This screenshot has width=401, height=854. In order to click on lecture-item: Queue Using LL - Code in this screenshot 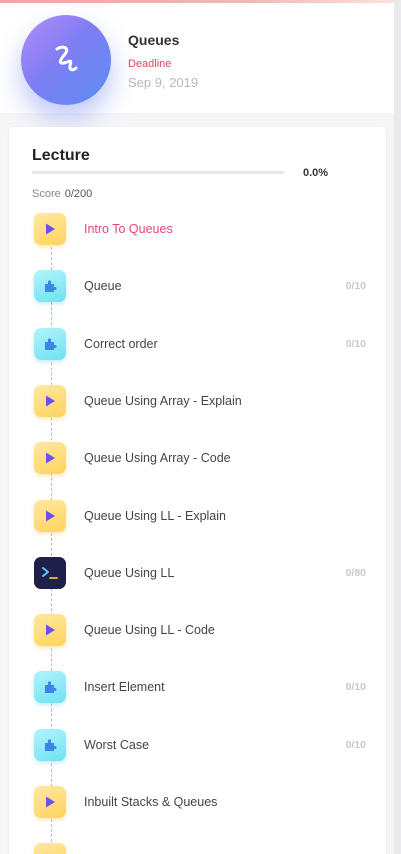, I will do `click(197, 630)`.